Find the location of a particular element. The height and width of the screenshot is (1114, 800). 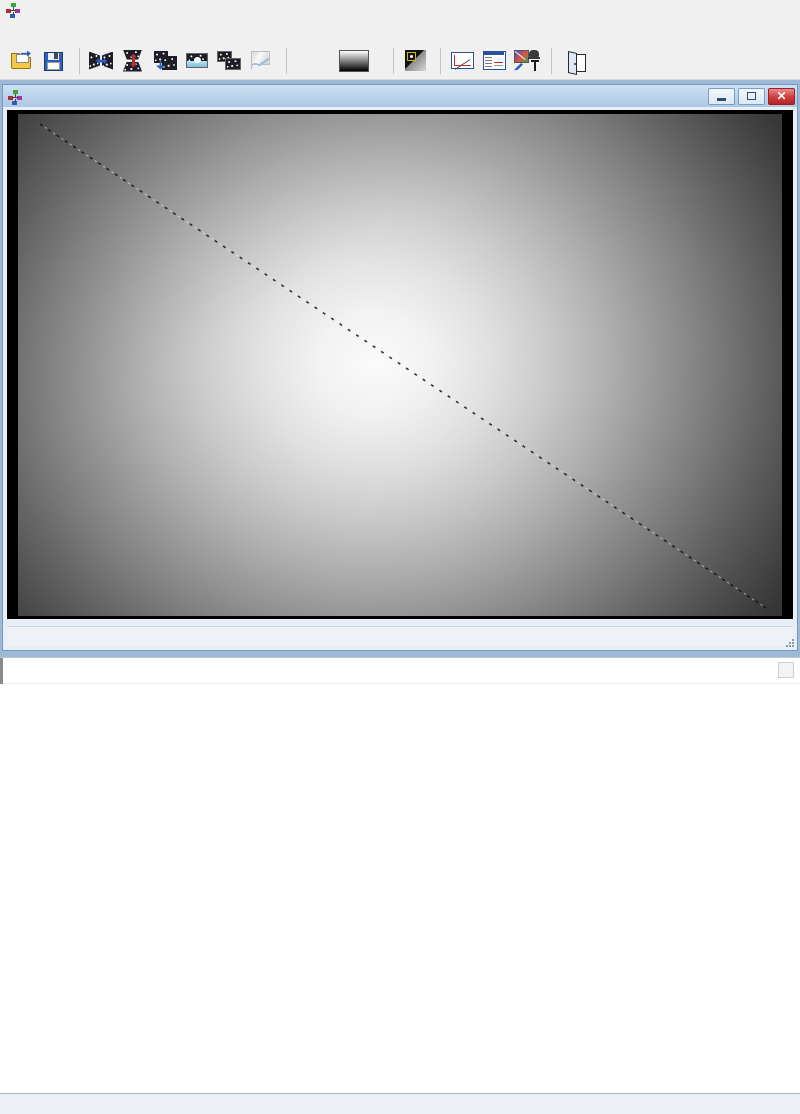

image-window-statusbar is located at coordinates (400, 636).